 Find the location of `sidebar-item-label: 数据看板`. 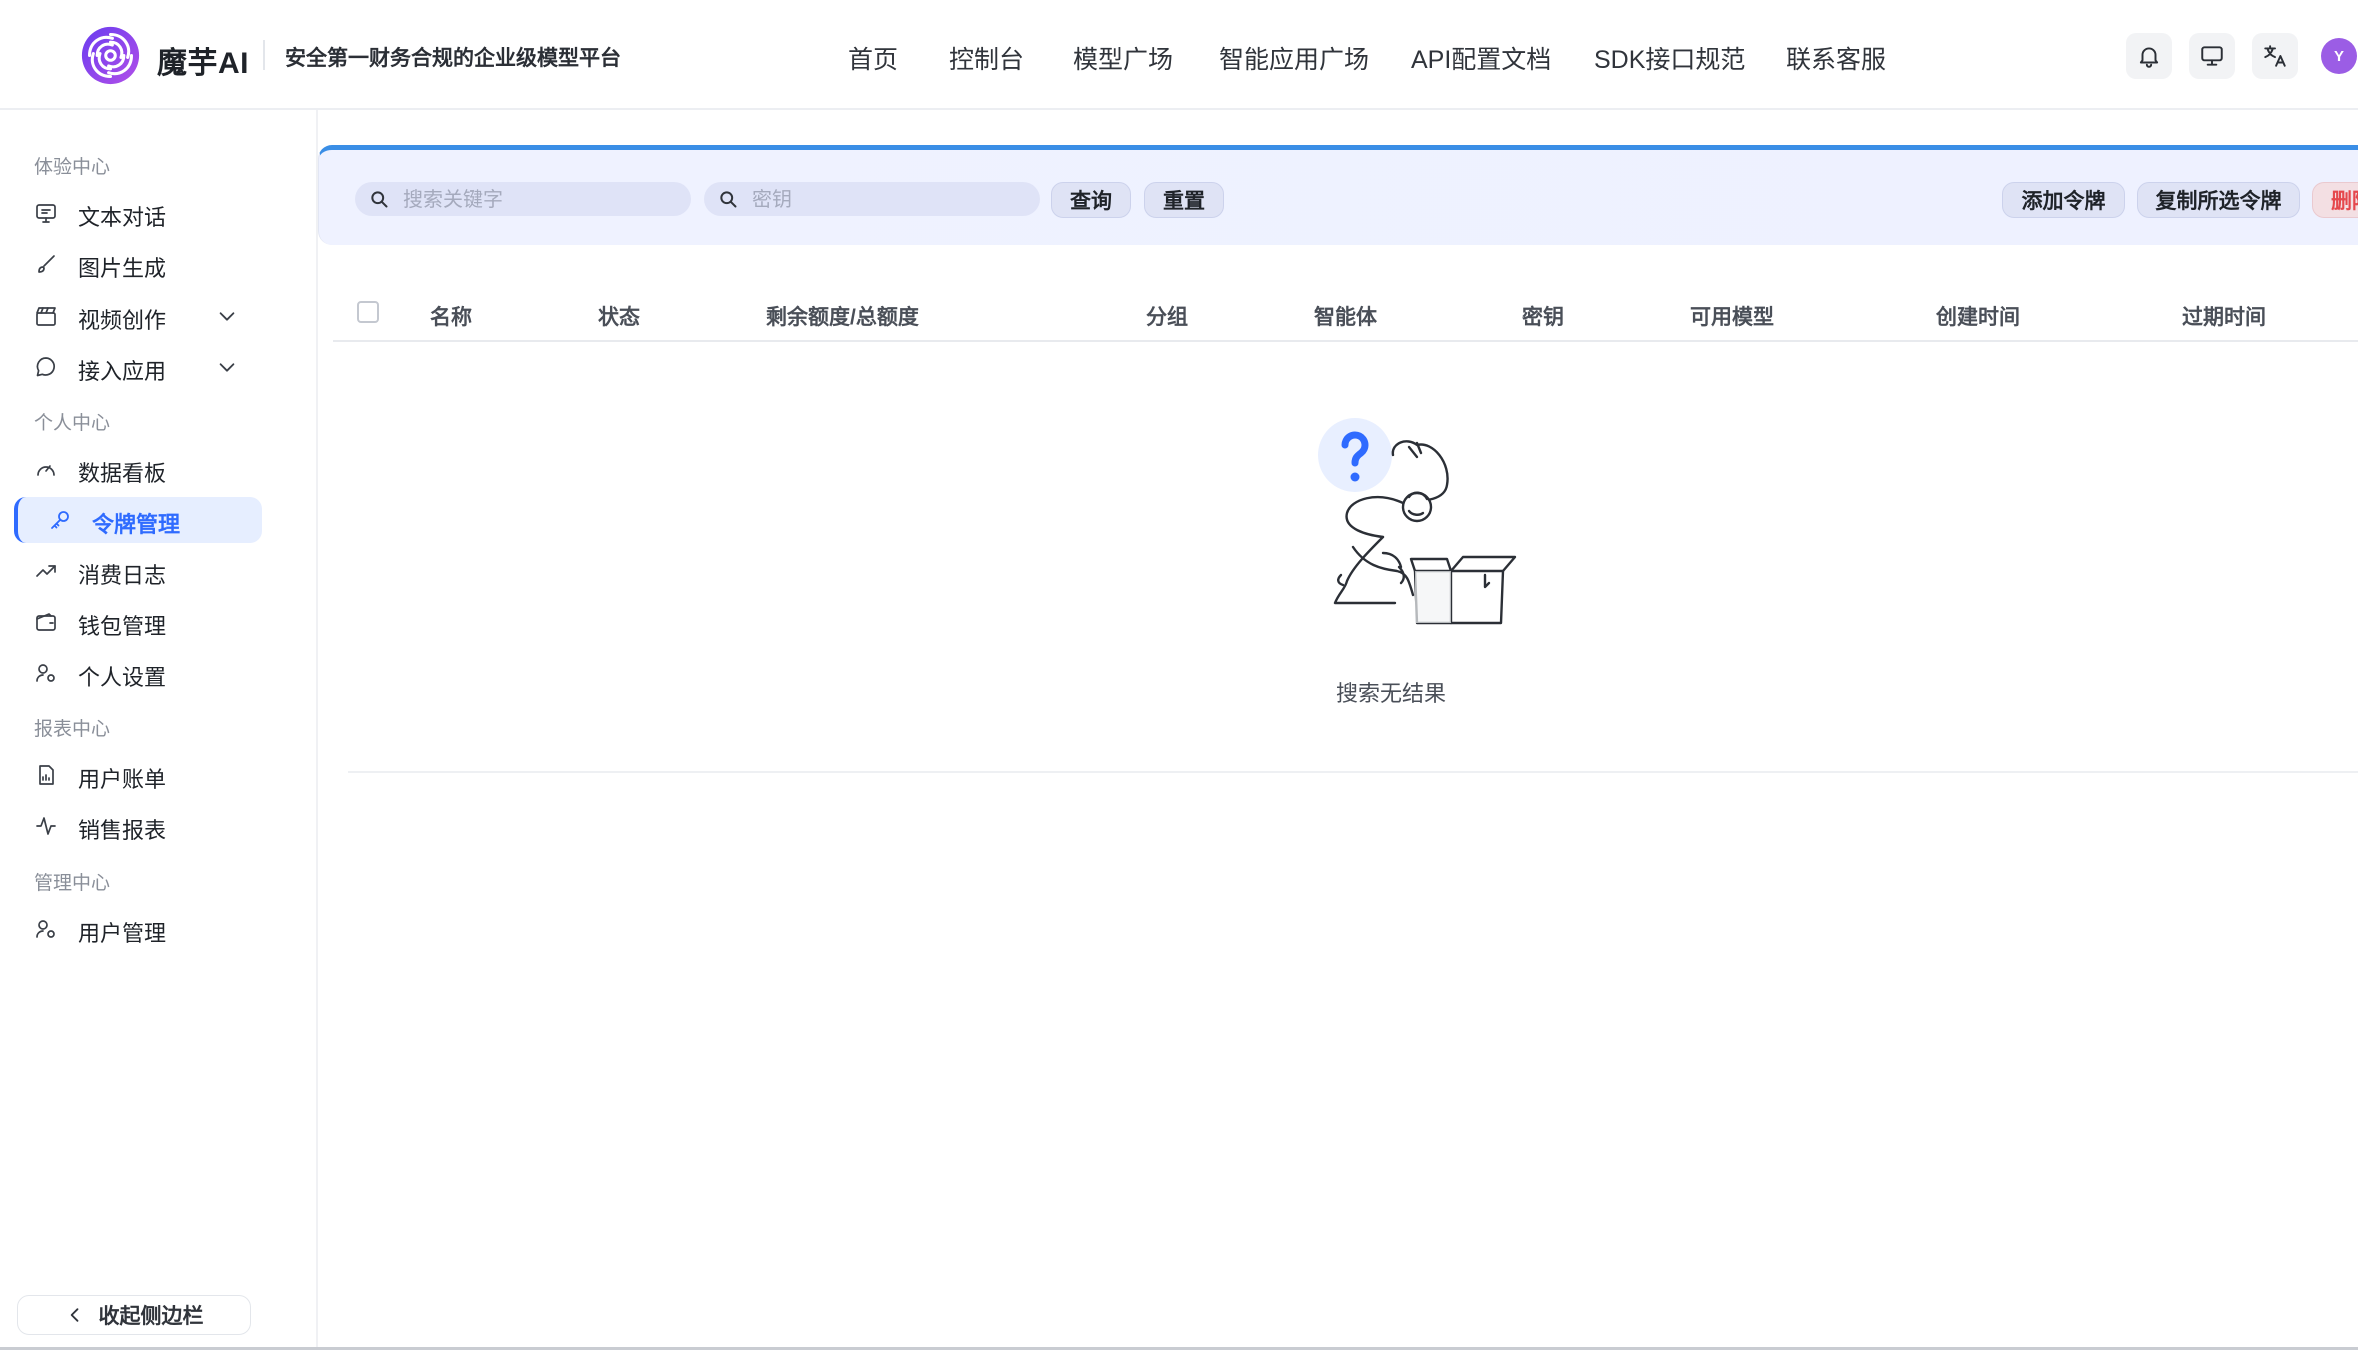

sidebar-item-label: 数据看板 is located at coordinates (122, 473).